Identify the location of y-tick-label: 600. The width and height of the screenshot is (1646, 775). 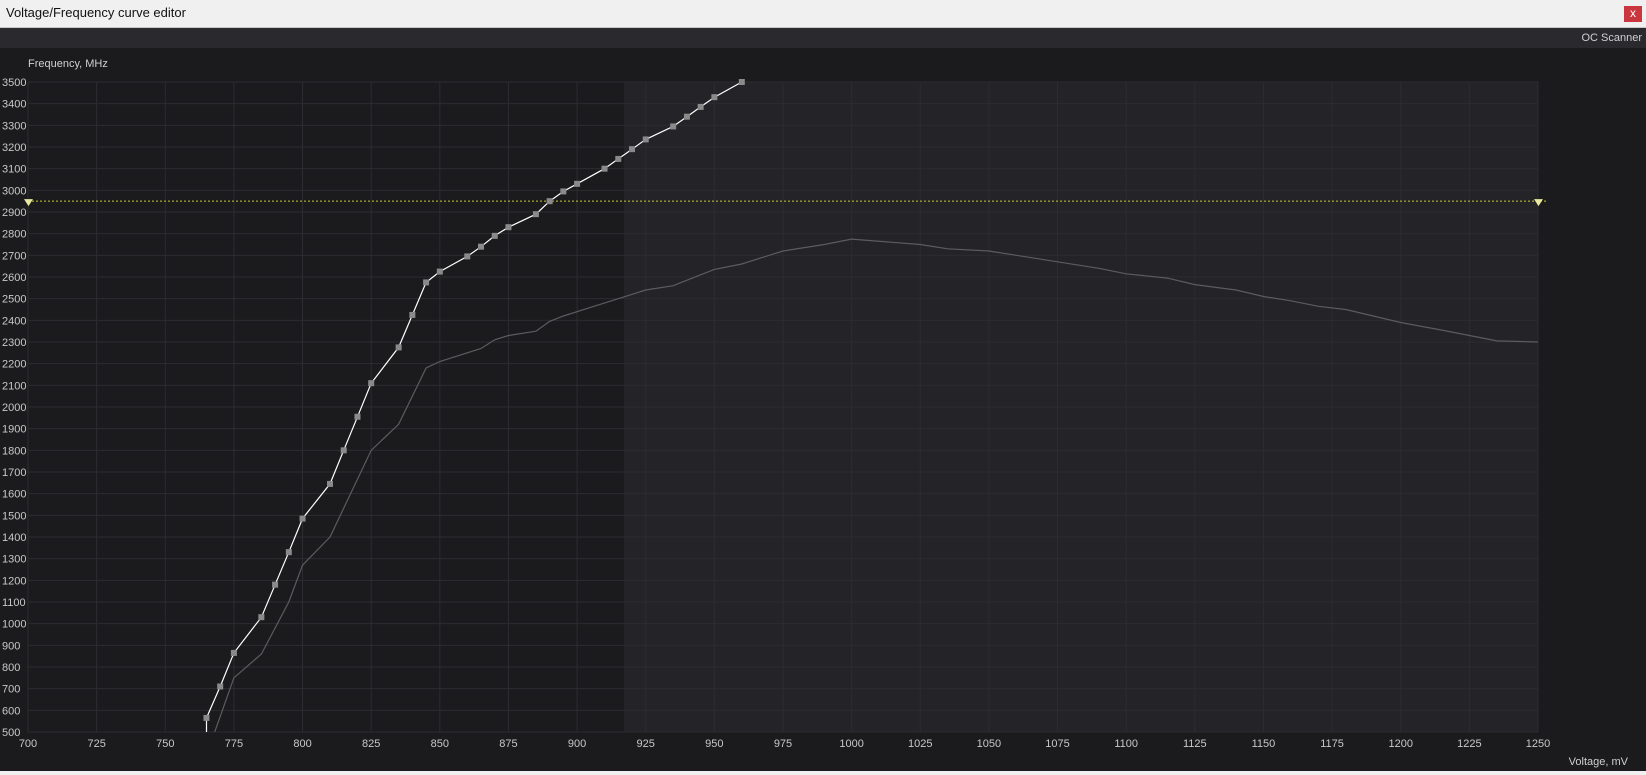
(11, 711).